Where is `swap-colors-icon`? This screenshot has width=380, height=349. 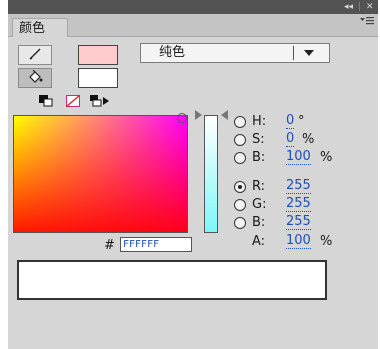 swap-colors-icon is located at coordinates (100, 102).